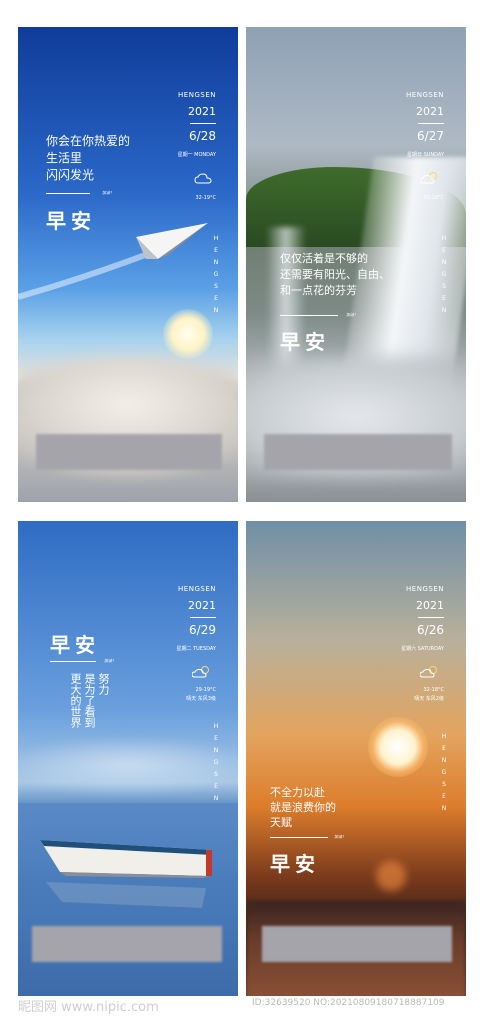  I want to click on date: 6/26, so click(430, 630).